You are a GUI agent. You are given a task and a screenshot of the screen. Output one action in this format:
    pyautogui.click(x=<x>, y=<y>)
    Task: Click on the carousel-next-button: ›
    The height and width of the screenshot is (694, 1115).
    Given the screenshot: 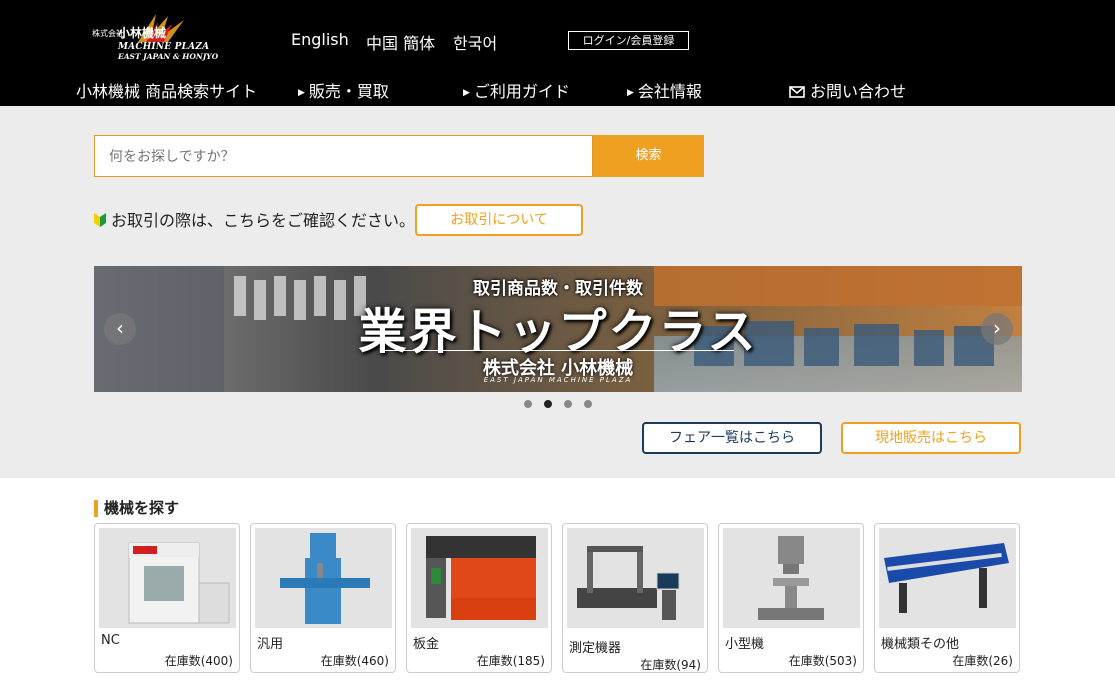 What is the action you would take?
    pyautogui.click(x=997, y=329)
    